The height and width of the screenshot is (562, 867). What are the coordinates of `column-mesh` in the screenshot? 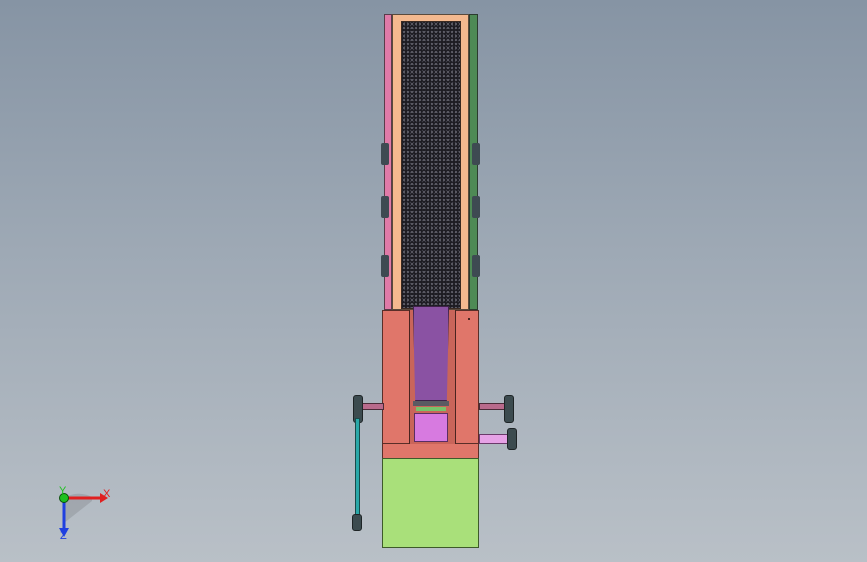 It's located at (431, 165).